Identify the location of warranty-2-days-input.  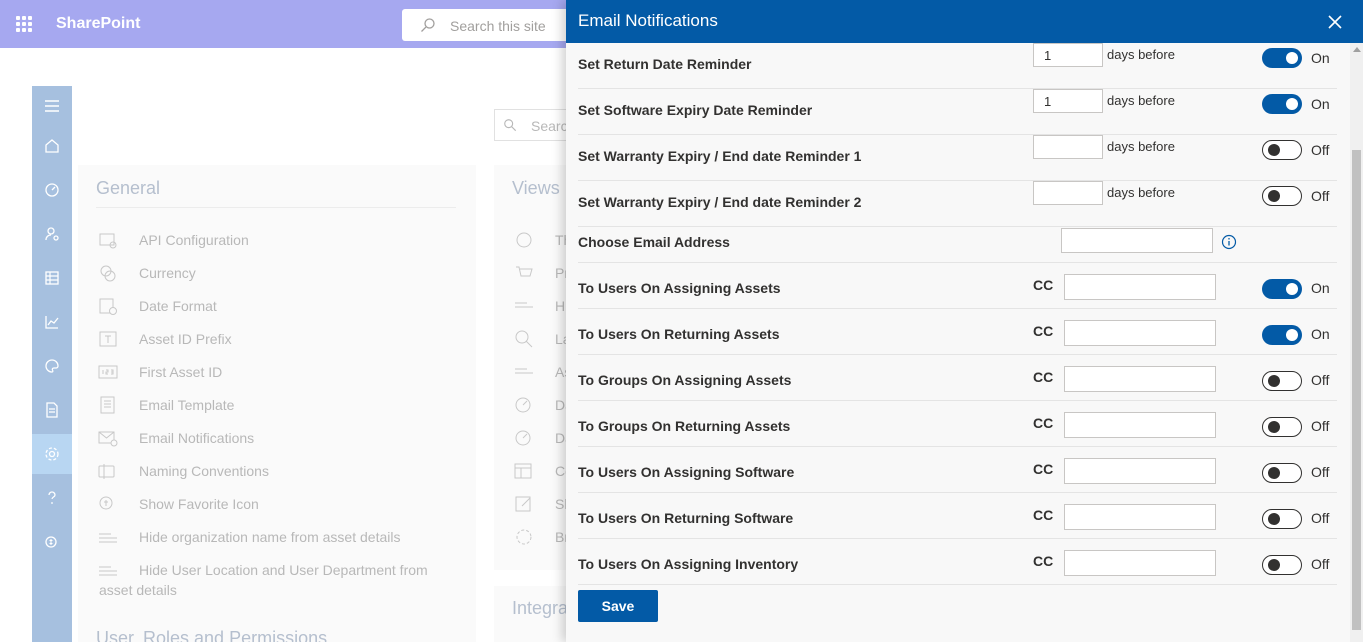
(1068, 193).